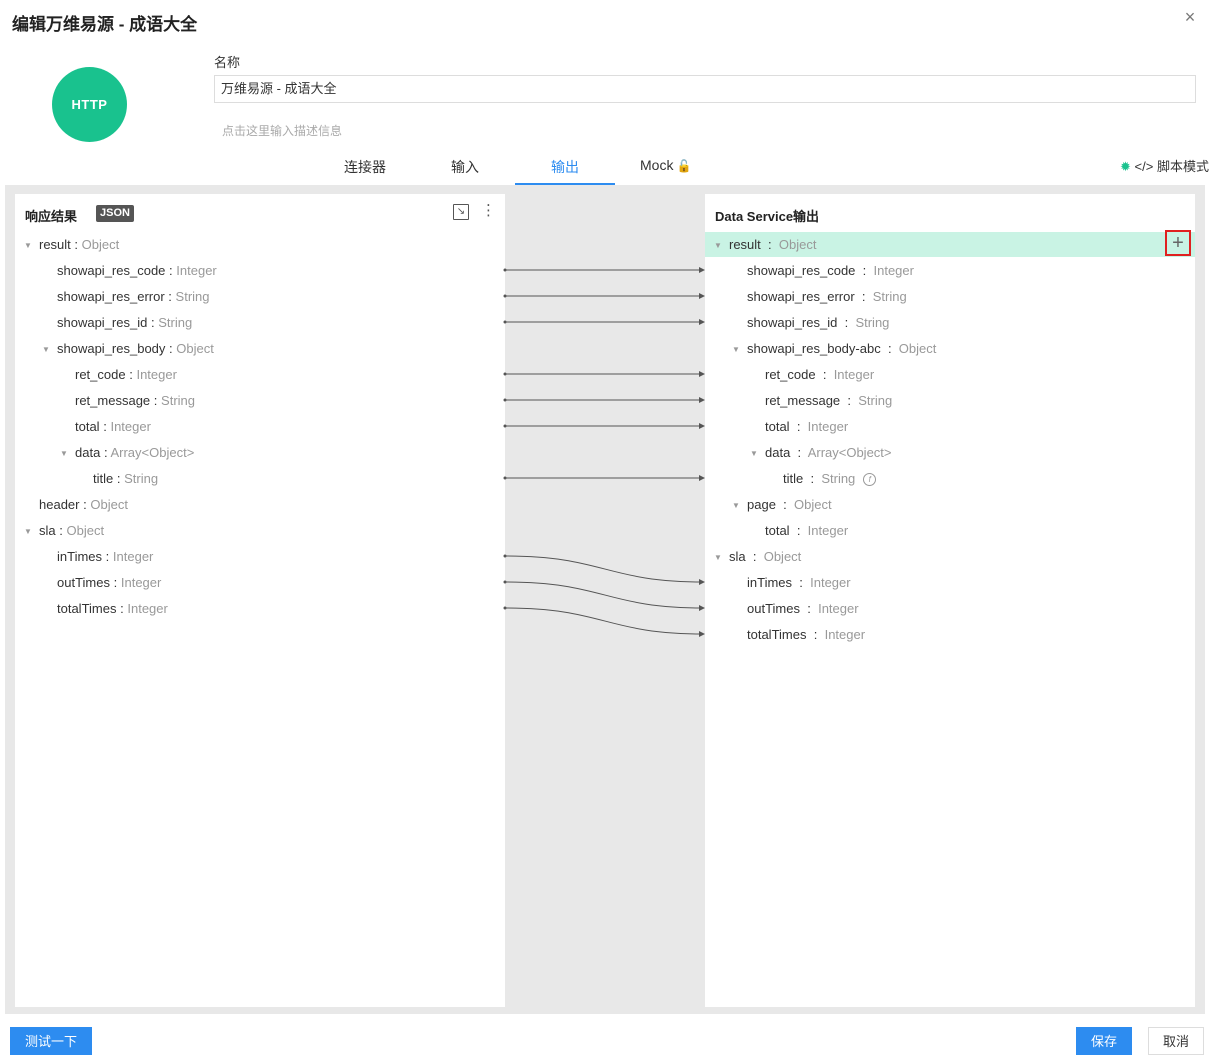 The image size is (1221, 1059). I want to click on mapping-lines, so click(604, 452).